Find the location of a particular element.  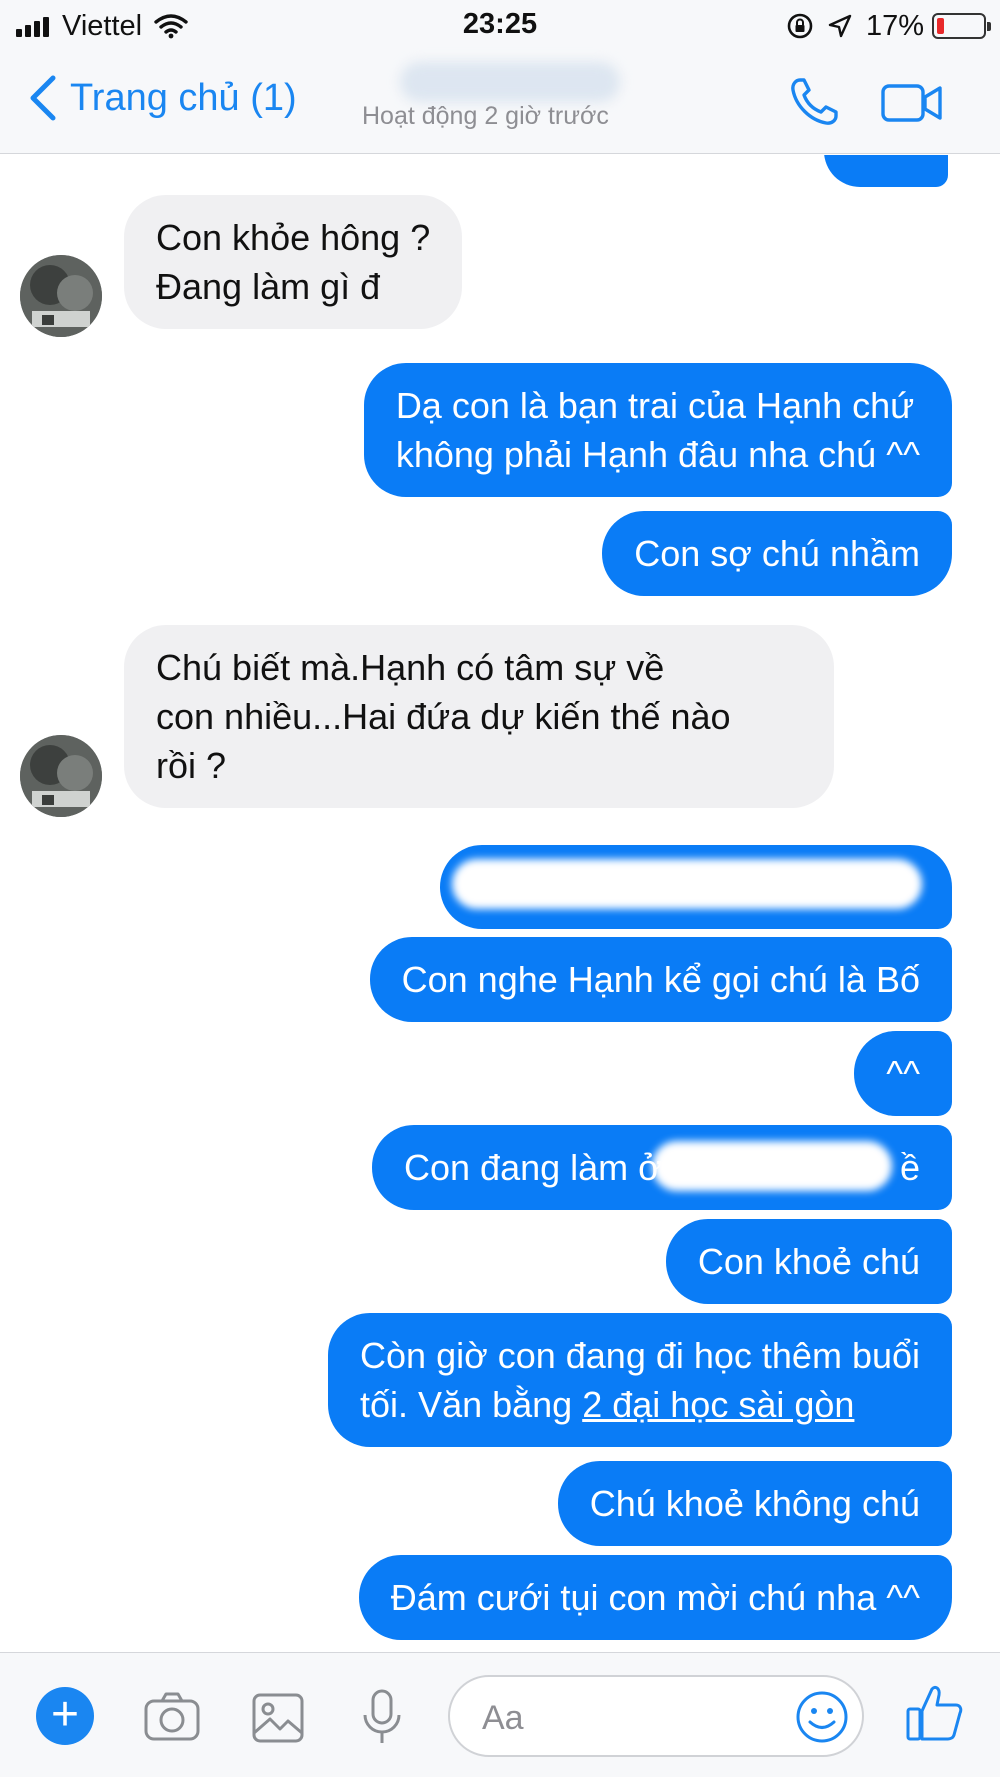

back-button: Trang chủ (1) is located at coordinates (162, 98).